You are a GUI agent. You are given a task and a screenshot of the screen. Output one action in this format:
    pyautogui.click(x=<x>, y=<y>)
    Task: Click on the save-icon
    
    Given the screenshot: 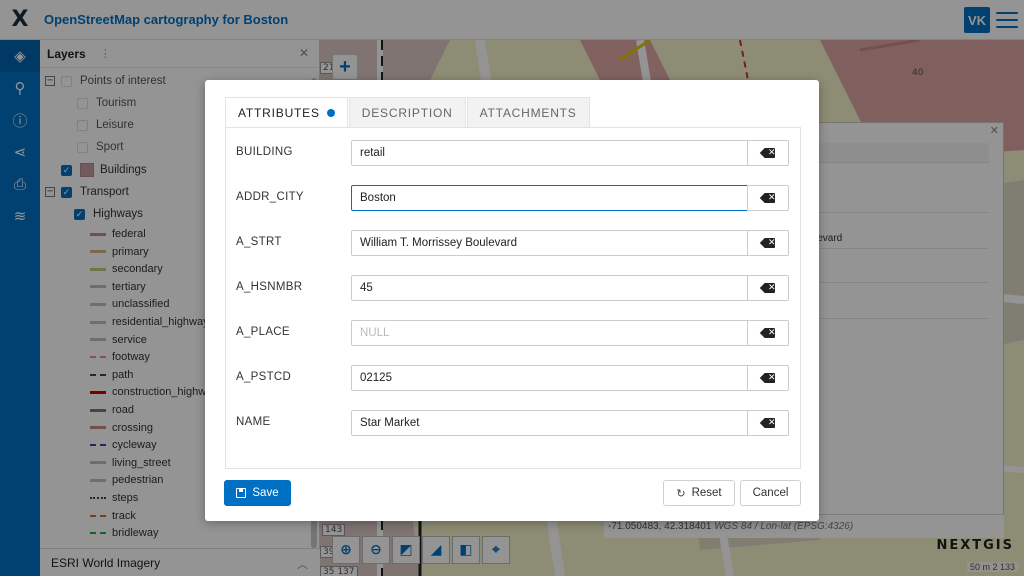 What is the action you would take?
    pyautogui.click(x=241, y=493)
    